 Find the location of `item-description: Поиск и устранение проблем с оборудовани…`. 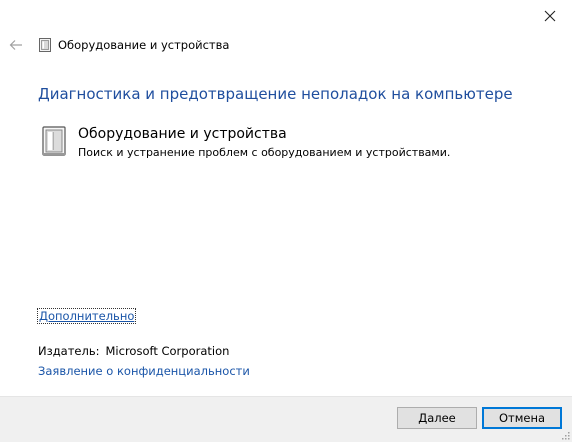

item-description: Поиск и устранение проблем с оборудовани… is located at coordinates (264, 152).